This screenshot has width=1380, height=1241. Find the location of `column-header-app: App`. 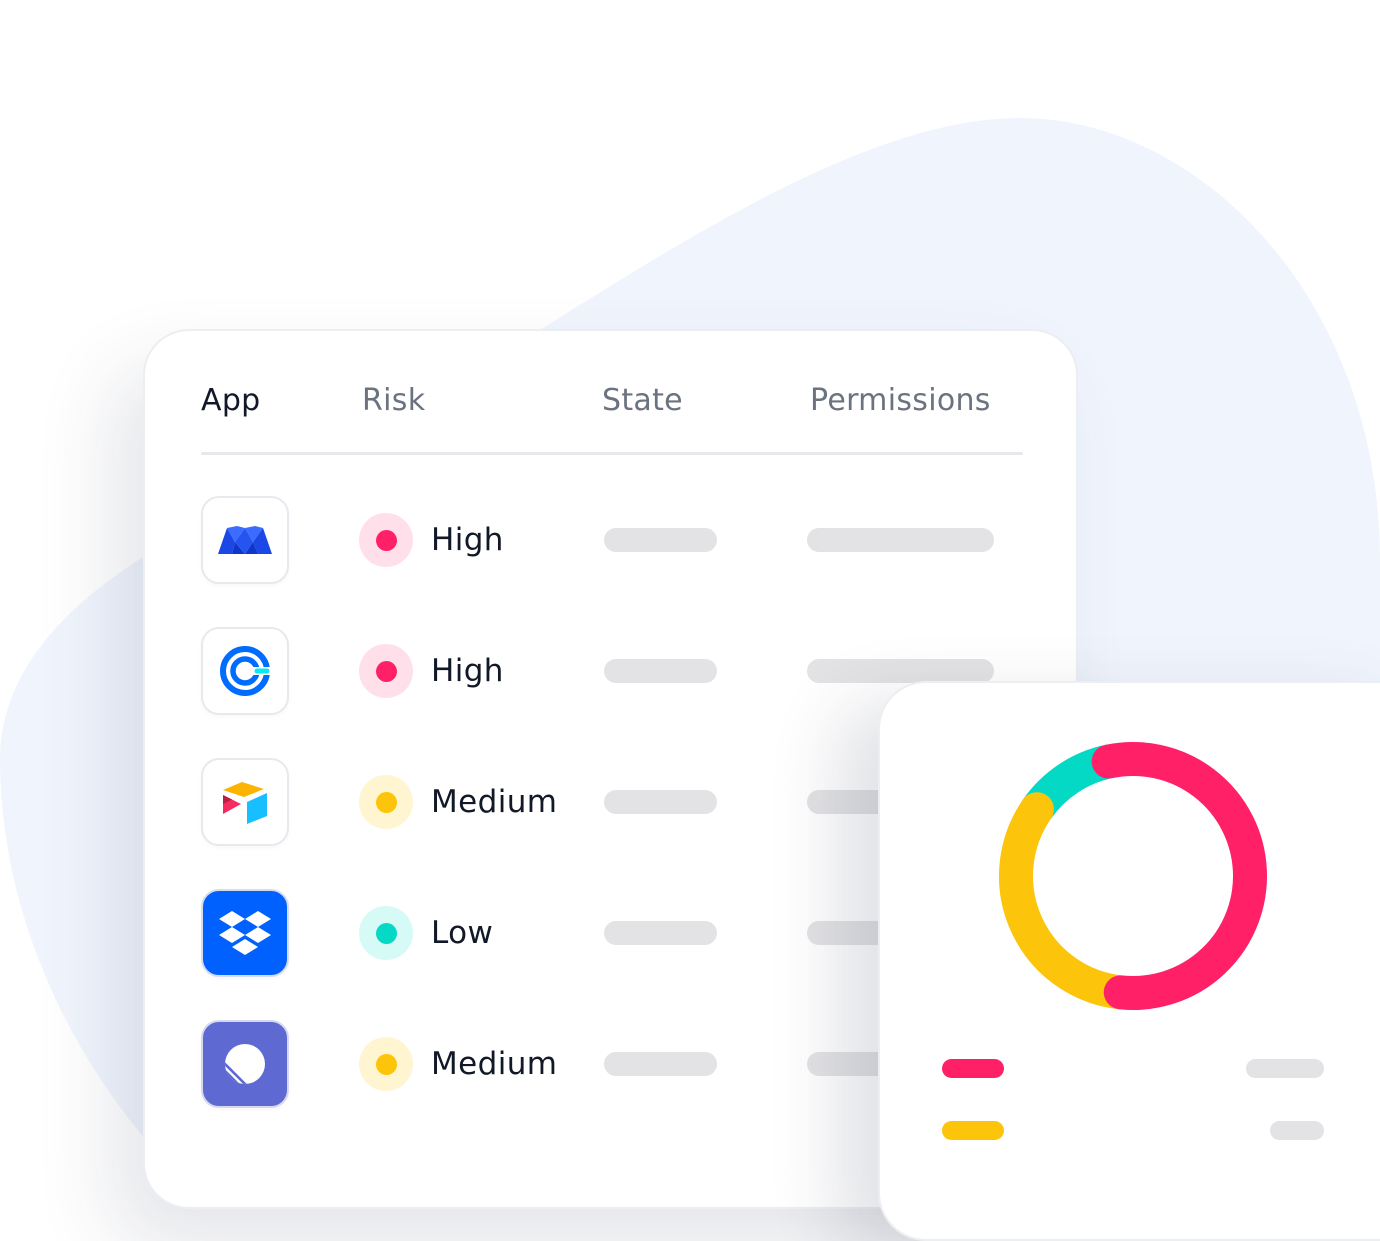

column-header-app: App is located at coordinates (231, 401).